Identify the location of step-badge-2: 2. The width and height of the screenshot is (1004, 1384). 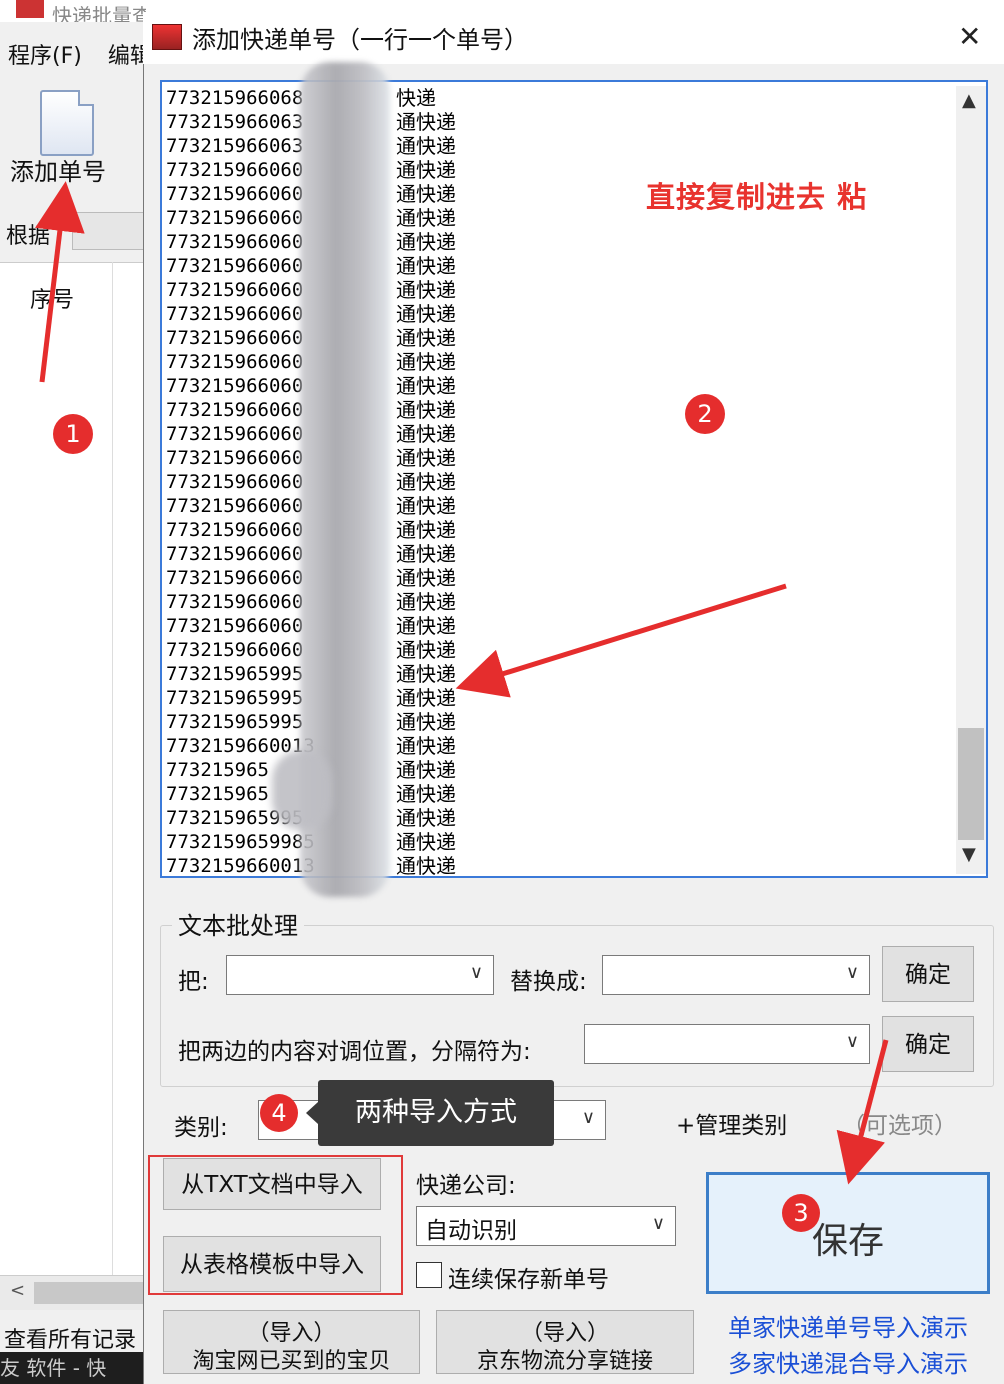
(705, 414).